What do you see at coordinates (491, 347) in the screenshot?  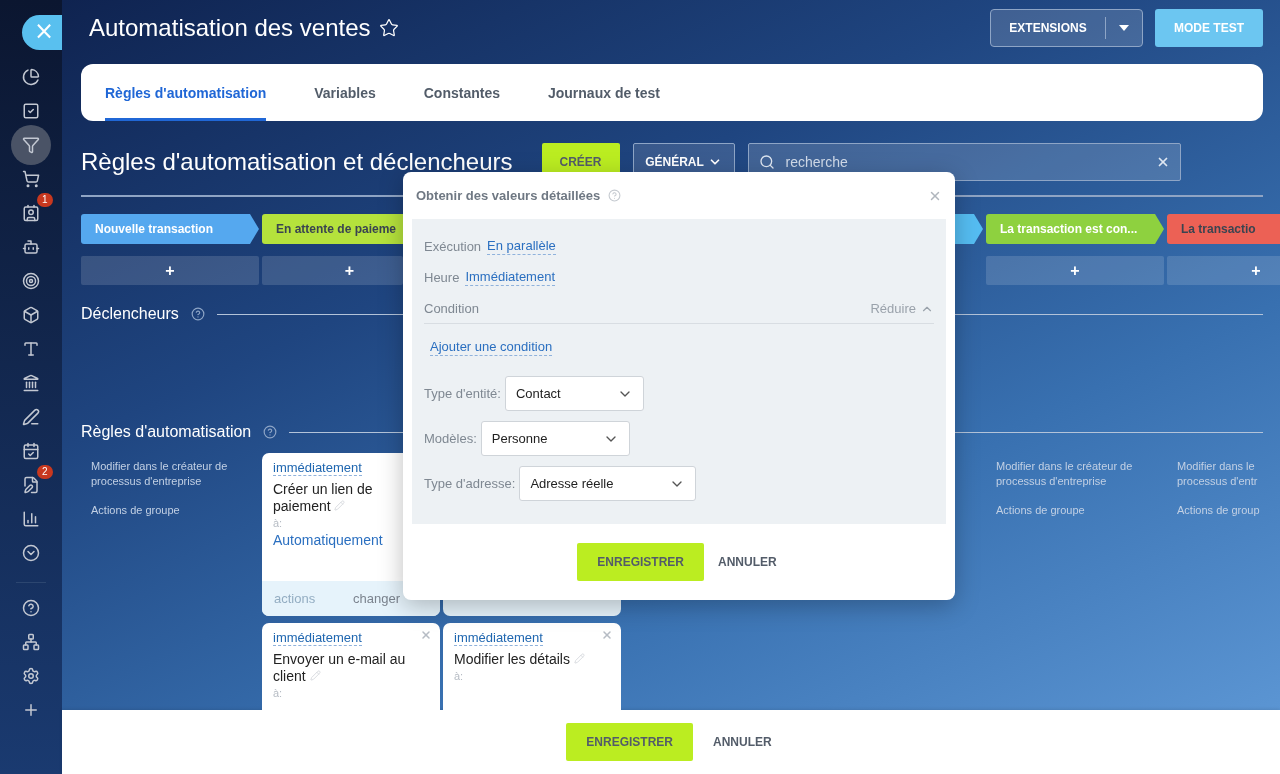 I see `add-condition-link: Ajouter une condition` at bounding box center [491, 347].